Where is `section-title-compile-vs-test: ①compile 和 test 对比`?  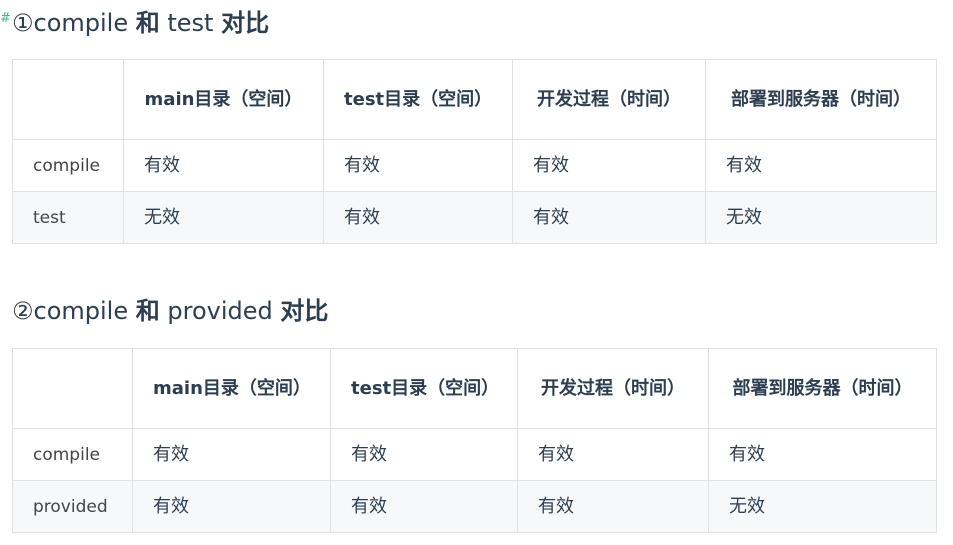
section-title-compile-vs-test: ①compile 和 test 对比 is located at coordinates (140, 23).